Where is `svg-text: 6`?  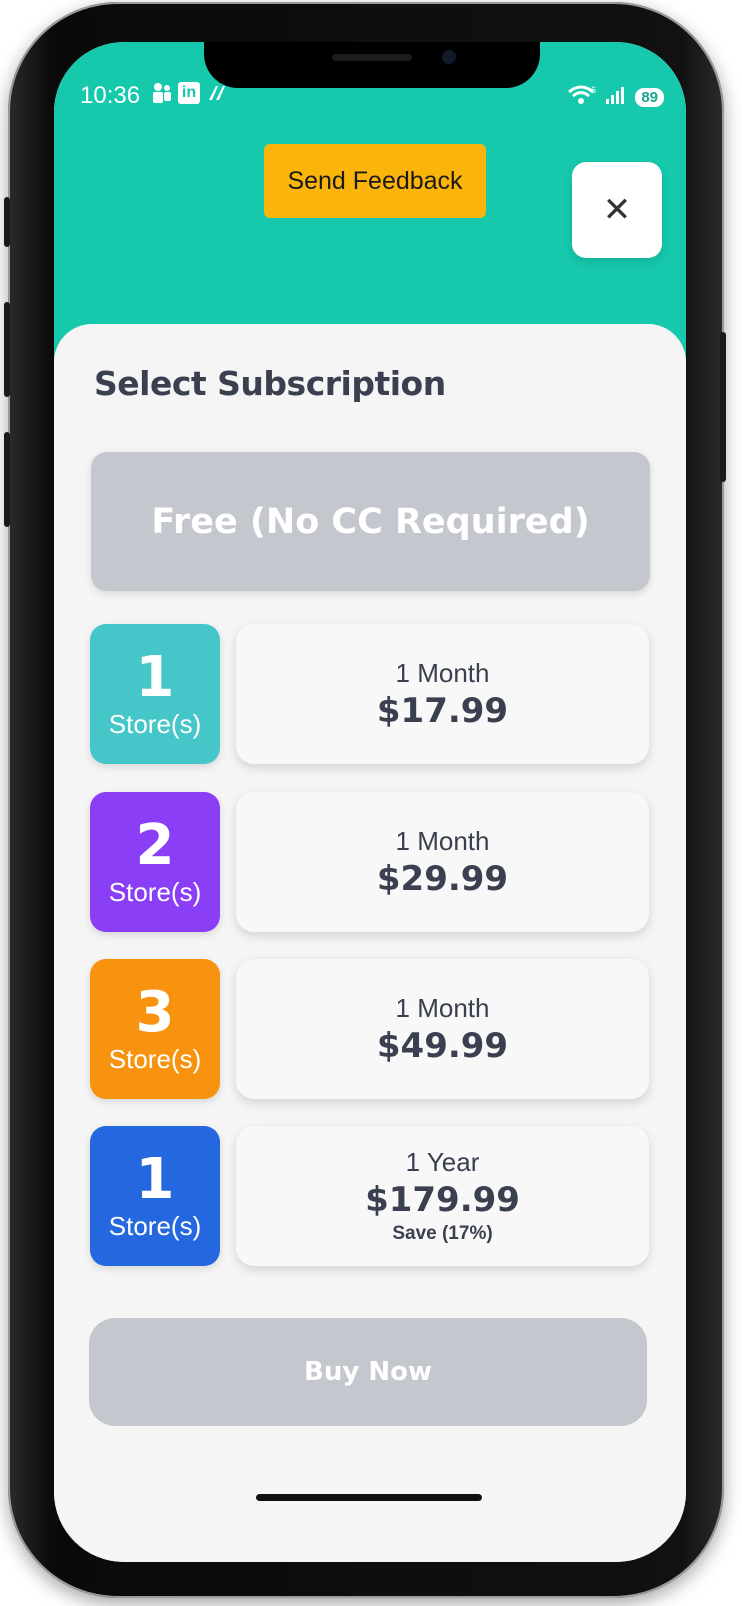
svg-text: 6 is located at coordinates (593, 90).